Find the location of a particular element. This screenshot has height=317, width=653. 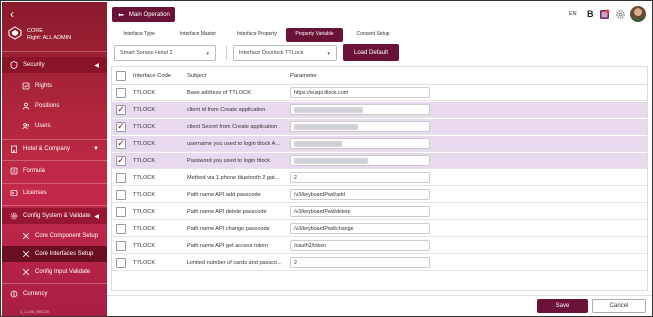

arrow-left-icon: ⬅ is located at coordinates (121, 15).